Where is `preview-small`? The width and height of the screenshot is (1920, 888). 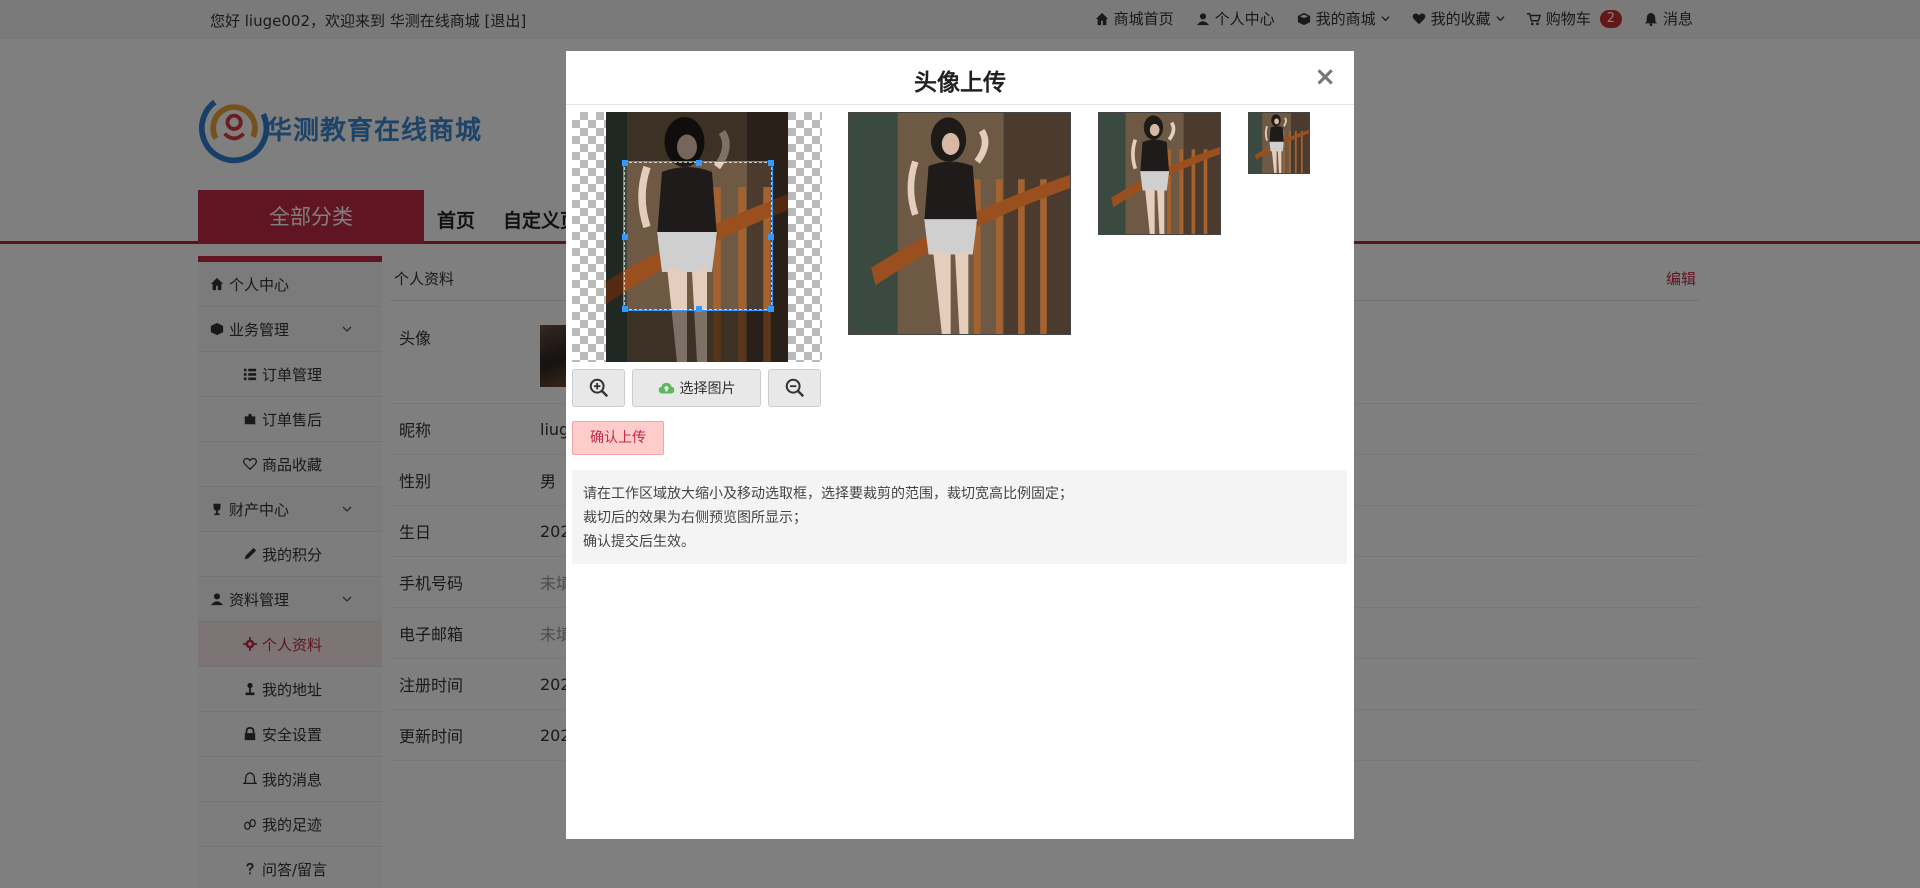 preview-small is located at coordinates (1279, 143).